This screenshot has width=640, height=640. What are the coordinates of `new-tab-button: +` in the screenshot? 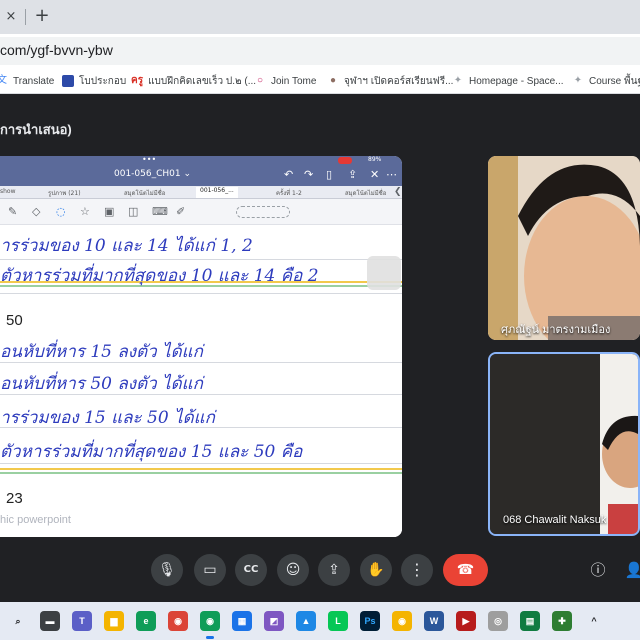 It's located at (42, 16).